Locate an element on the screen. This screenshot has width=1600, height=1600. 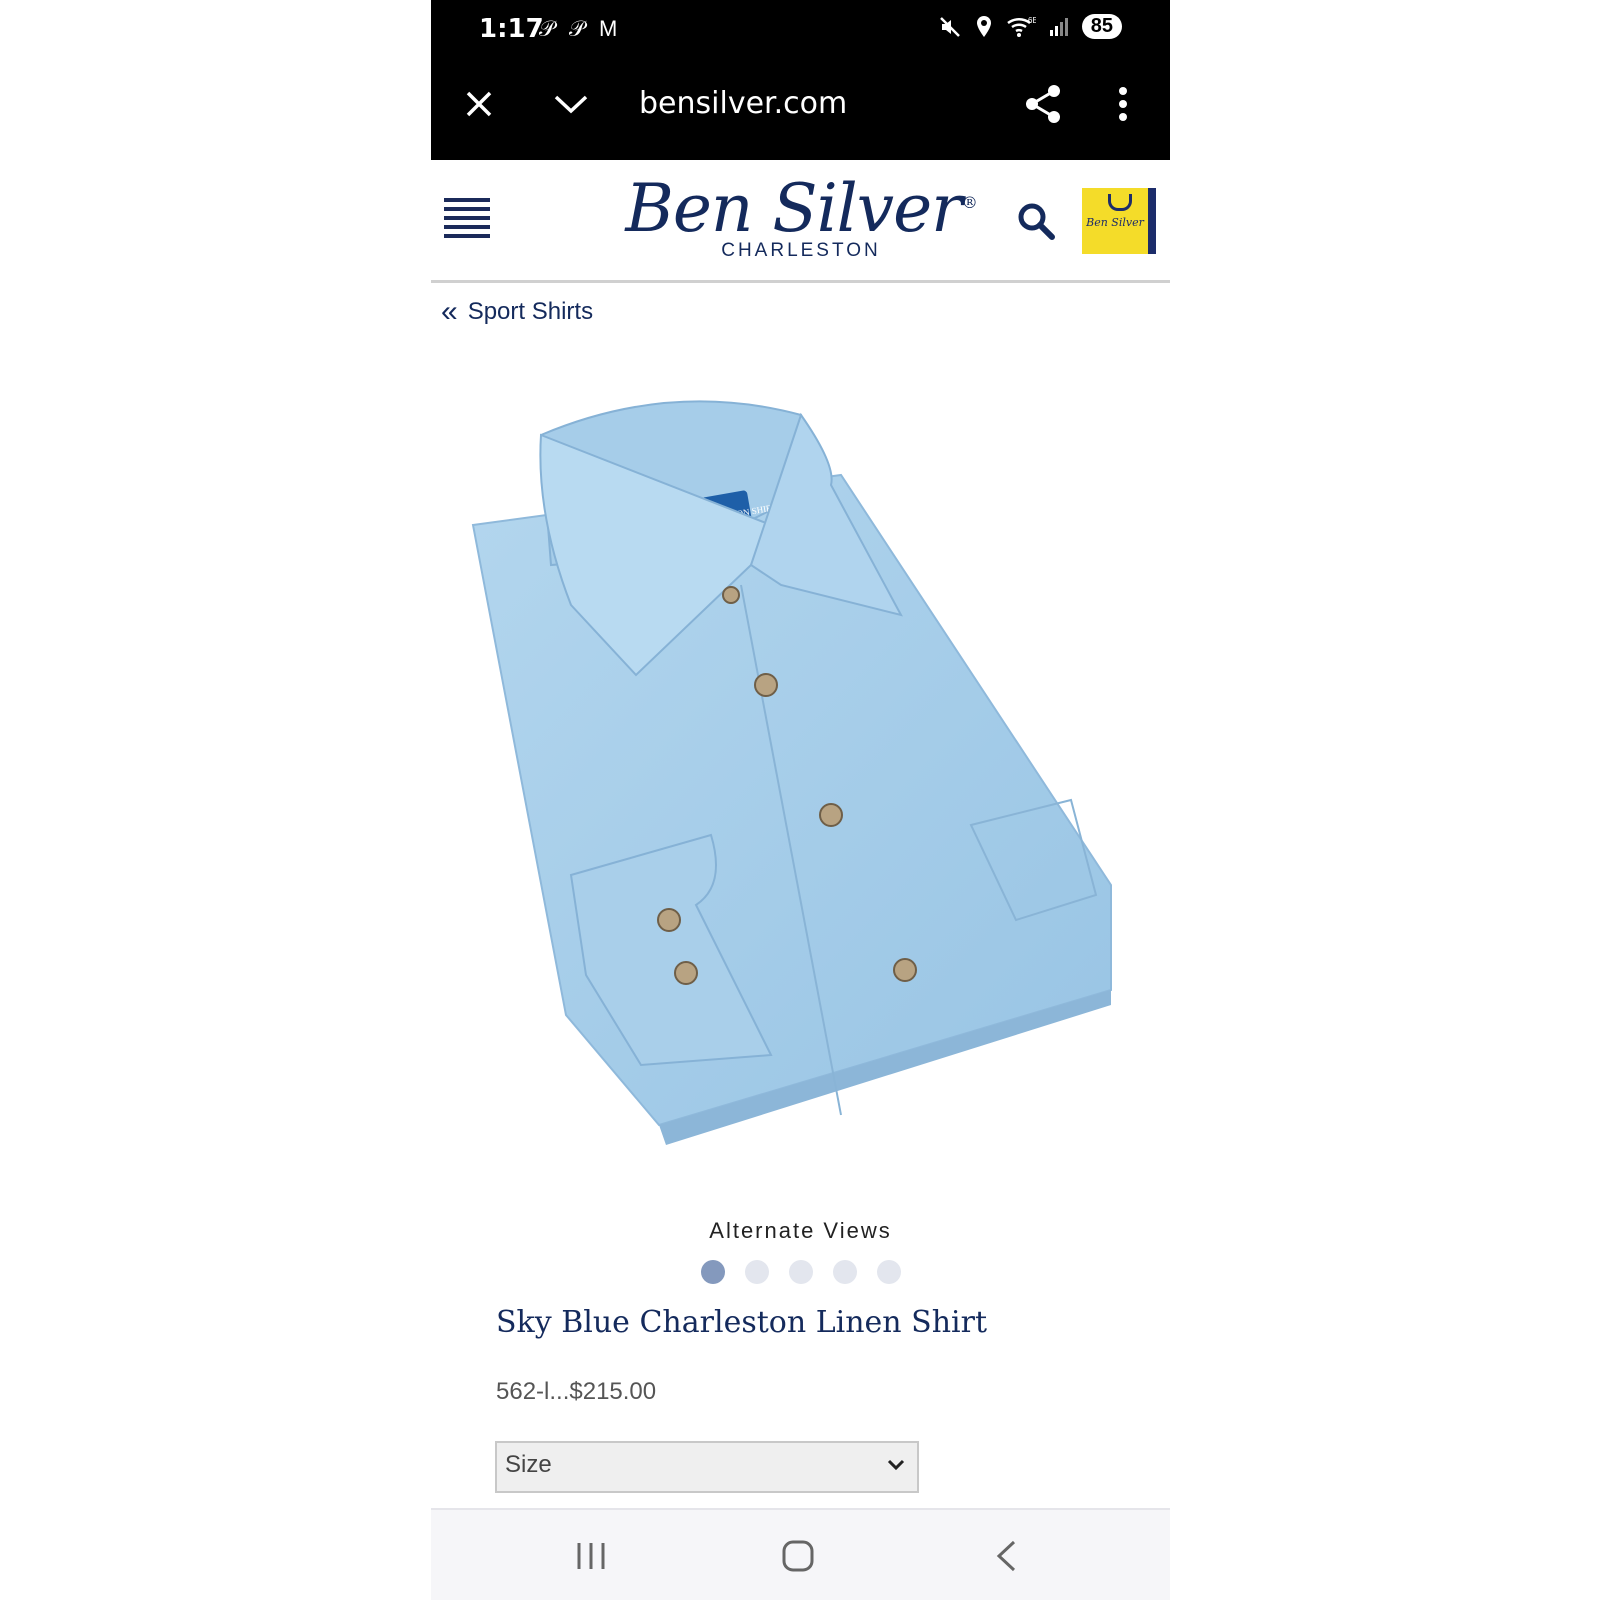
product-sku-price: 562-l...$215.00 is located at coordinates (576, 1391).